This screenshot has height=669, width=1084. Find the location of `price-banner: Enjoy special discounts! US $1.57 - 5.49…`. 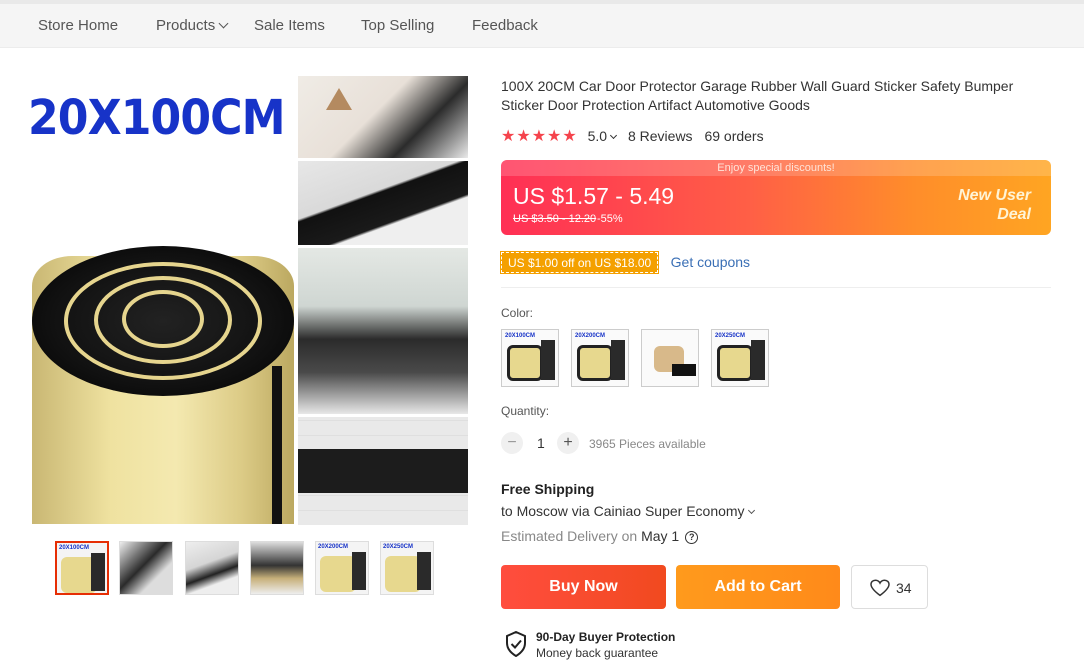

price-banner: Enjoy special discounts! US $1.57 - 5.49… is located at coordinates (776, 197).